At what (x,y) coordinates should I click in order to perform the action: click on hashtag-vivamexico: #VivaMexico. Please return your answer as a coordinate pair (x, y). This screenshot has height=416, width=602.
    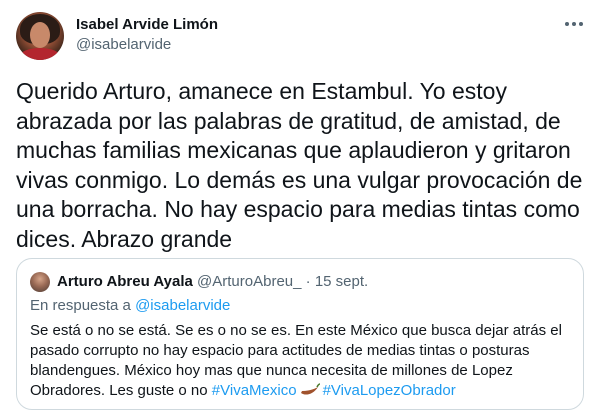
    Looking at the image, I should click on (254, 390).